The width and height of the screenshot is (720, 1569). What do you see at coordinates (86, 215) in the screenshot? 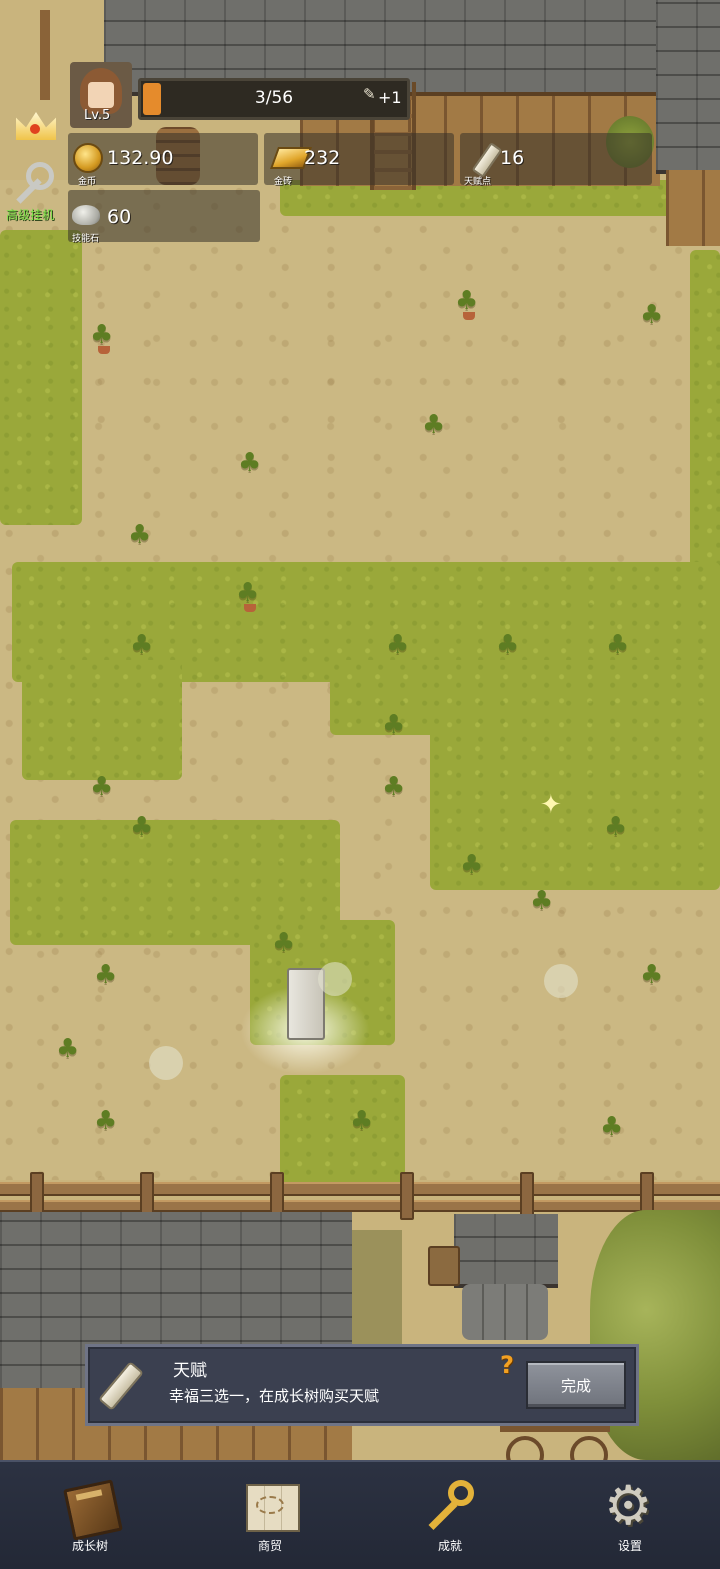
I see `skill-stone-icon` at bounding box center [86, 215].